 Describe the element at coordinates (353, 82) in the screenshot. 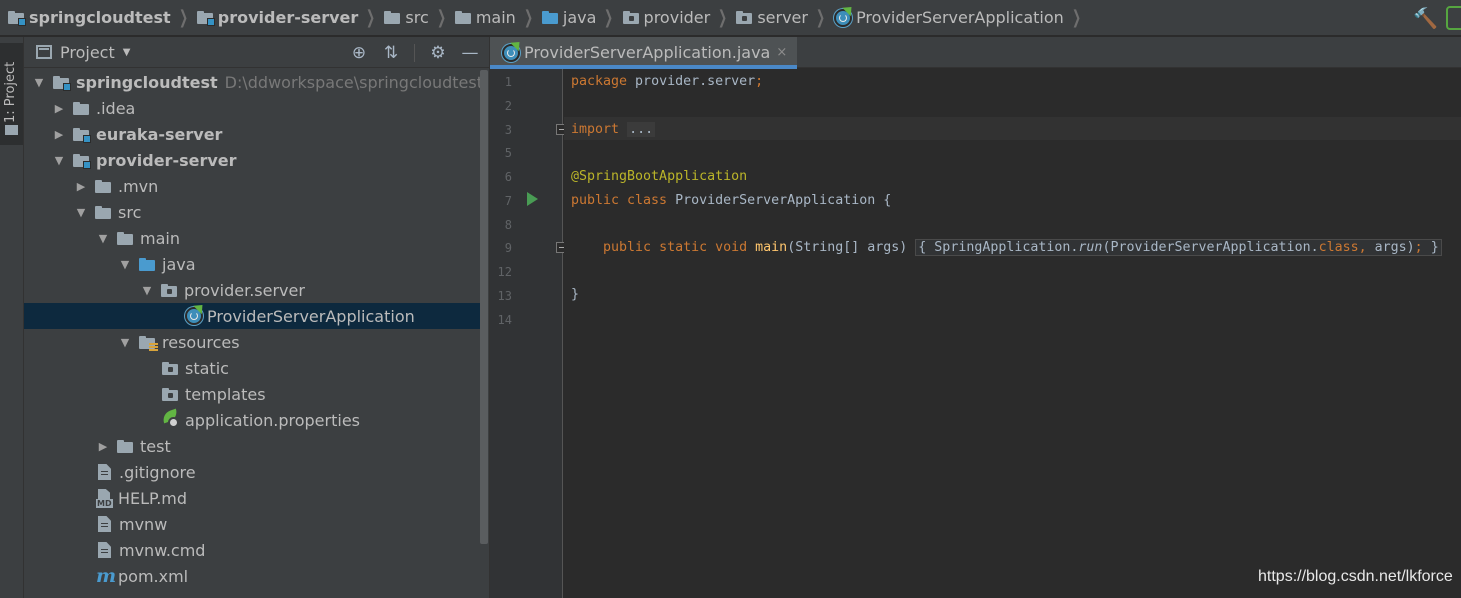

I see `tree-item-path: D:\ddworkspace\springcloudtest` at that location.